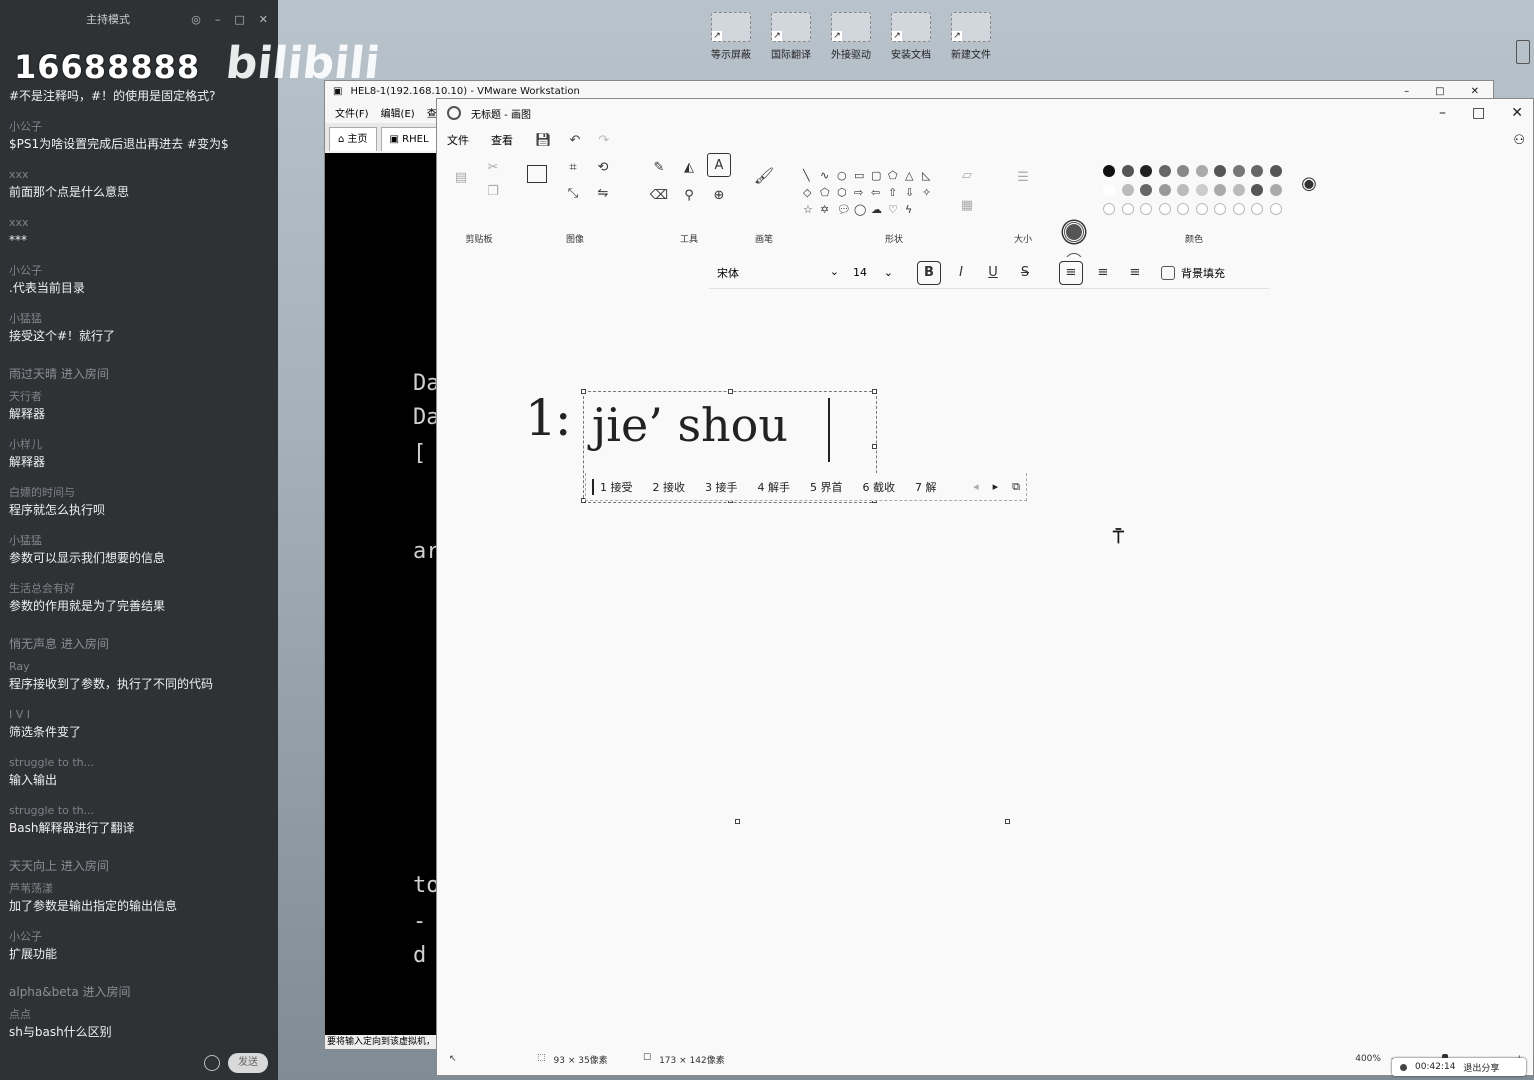 This screenshot has height=1080, width=1534. I want to click on prev-page-icon: ◂, so click(976, 487).